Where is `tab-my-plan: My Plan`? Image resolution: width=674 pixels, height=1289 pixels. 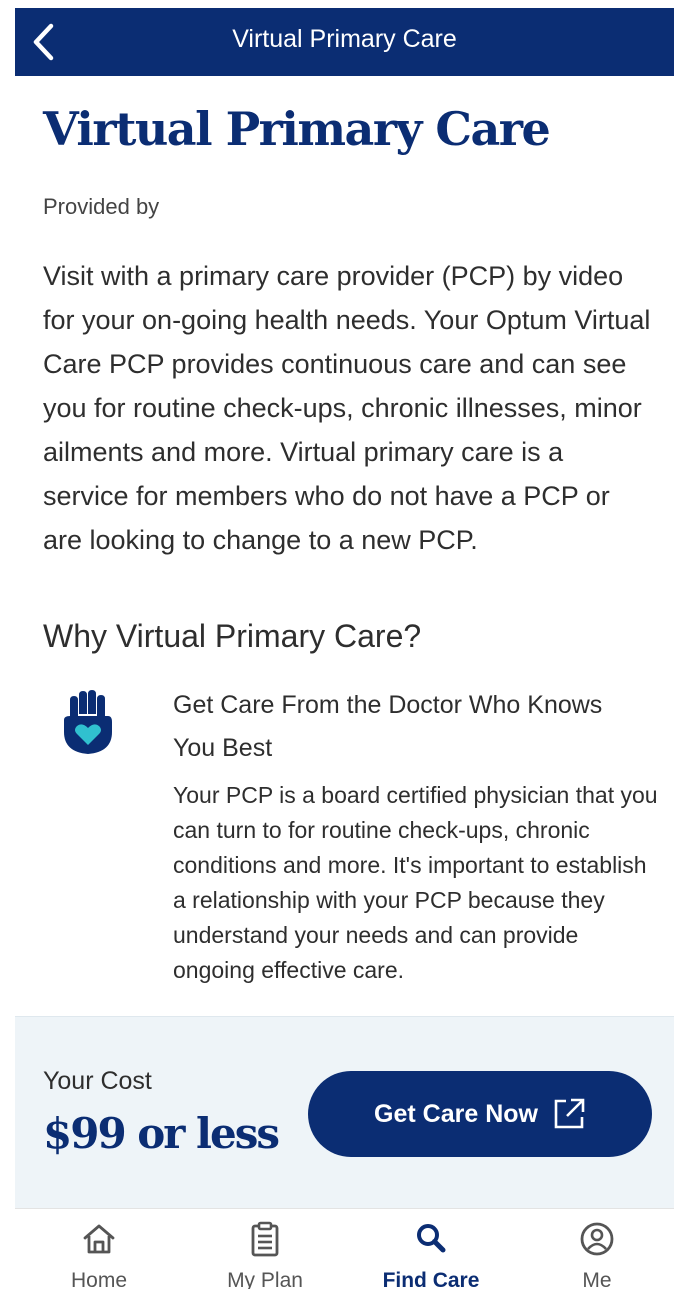 tab-my-plan: My Plan is located at coordinates (265, 1249).